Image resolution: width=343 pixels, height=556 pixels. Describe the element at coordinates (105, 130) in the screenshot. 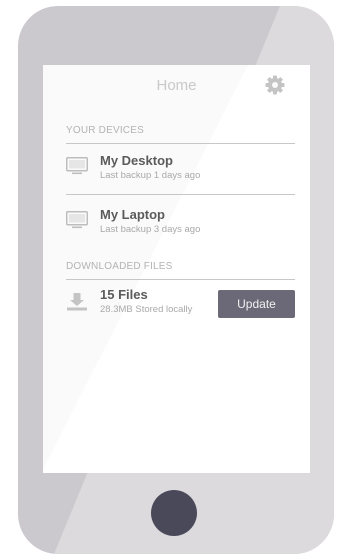

I see `devices-section-label: YOUR DEVICES` at that location.